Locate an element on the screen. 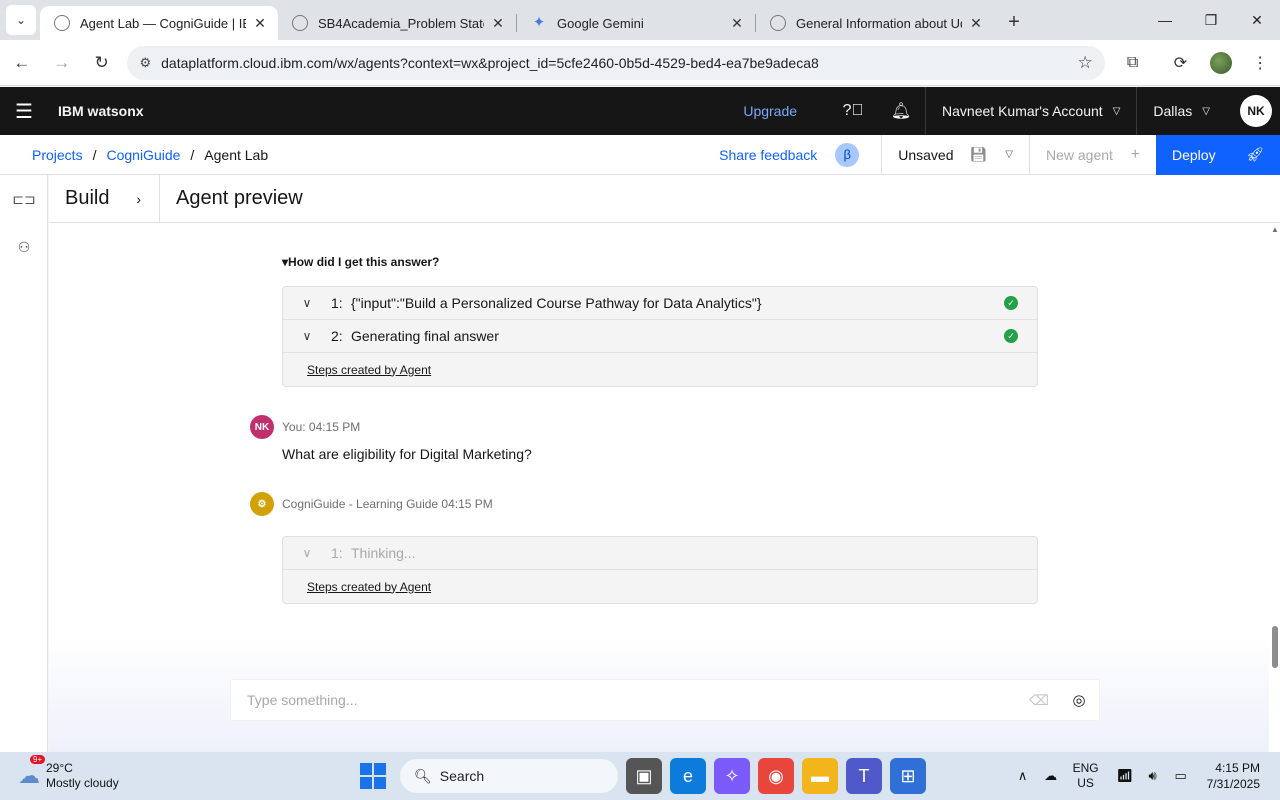 The width and height of the screenshot is (1280, 800). account-switcher: Navneet Kumar's Account ▽ is located at coordinates (1031, 111).